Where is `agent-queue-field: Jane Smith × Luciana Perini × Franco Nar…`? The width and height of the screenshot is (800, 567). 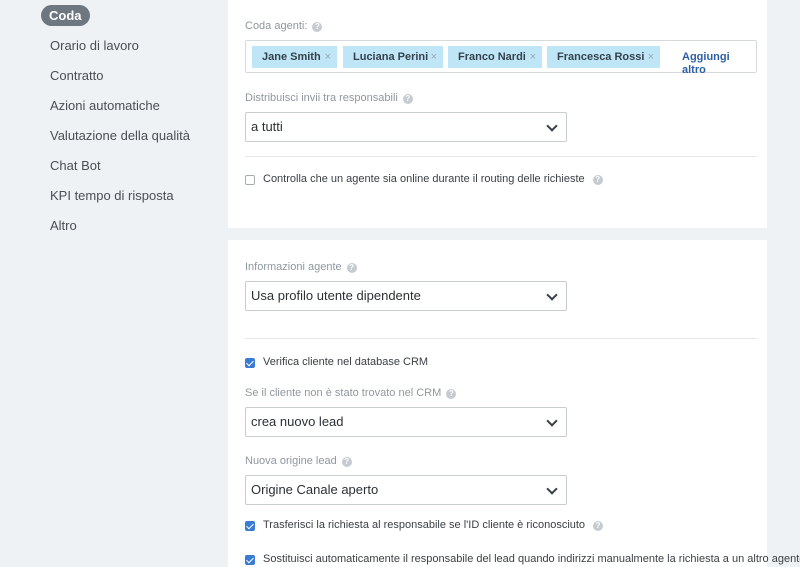
agent-queue-field: Jane Smith × Luciana Perini × Franco Nar… is located at coordinates (501, 58).